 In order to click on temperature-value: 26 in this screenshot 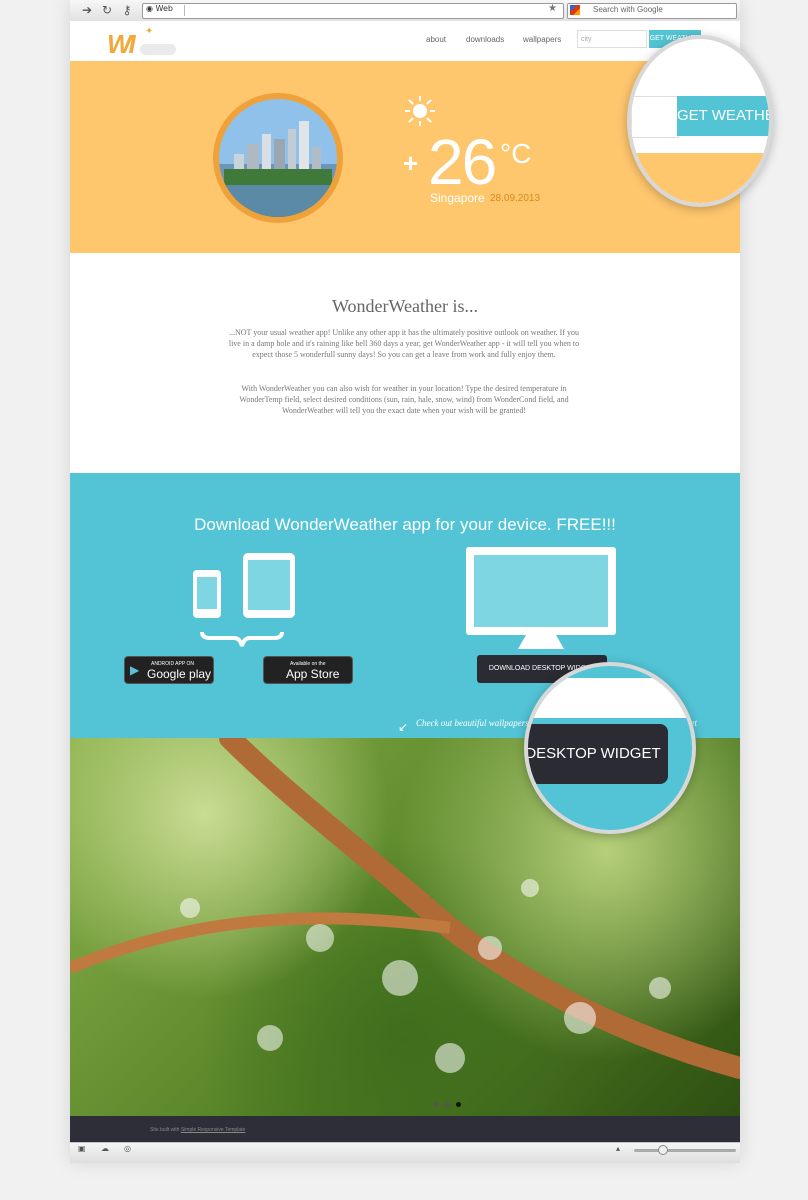, I will do `click(462, 162)`.